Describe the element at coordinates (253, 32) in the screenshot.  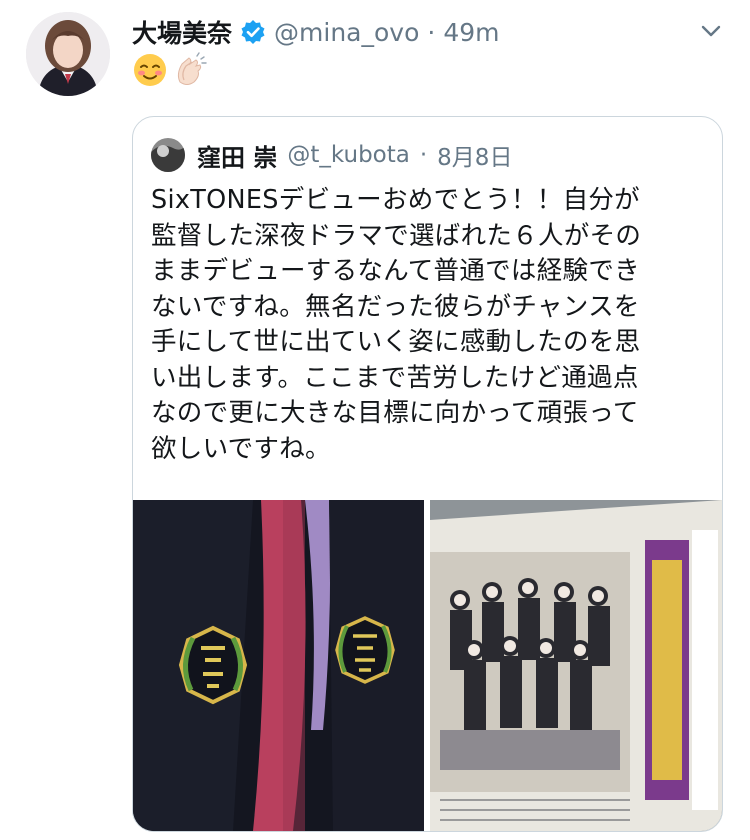
I see `verified-badge-icon` at that location.